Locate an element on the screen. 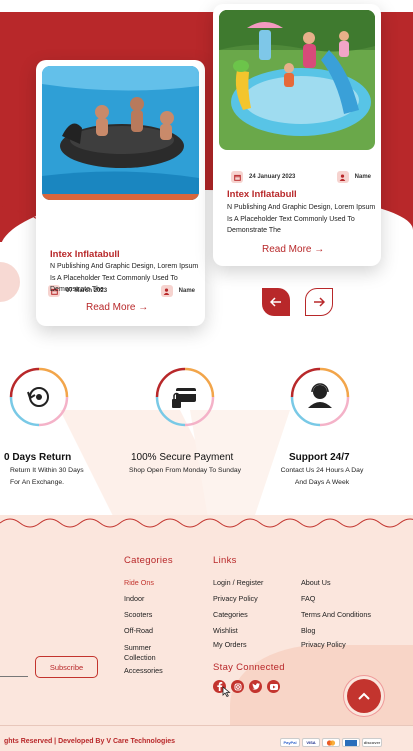  feature-title: Support 24/7 is located at coordinates (319, 457).